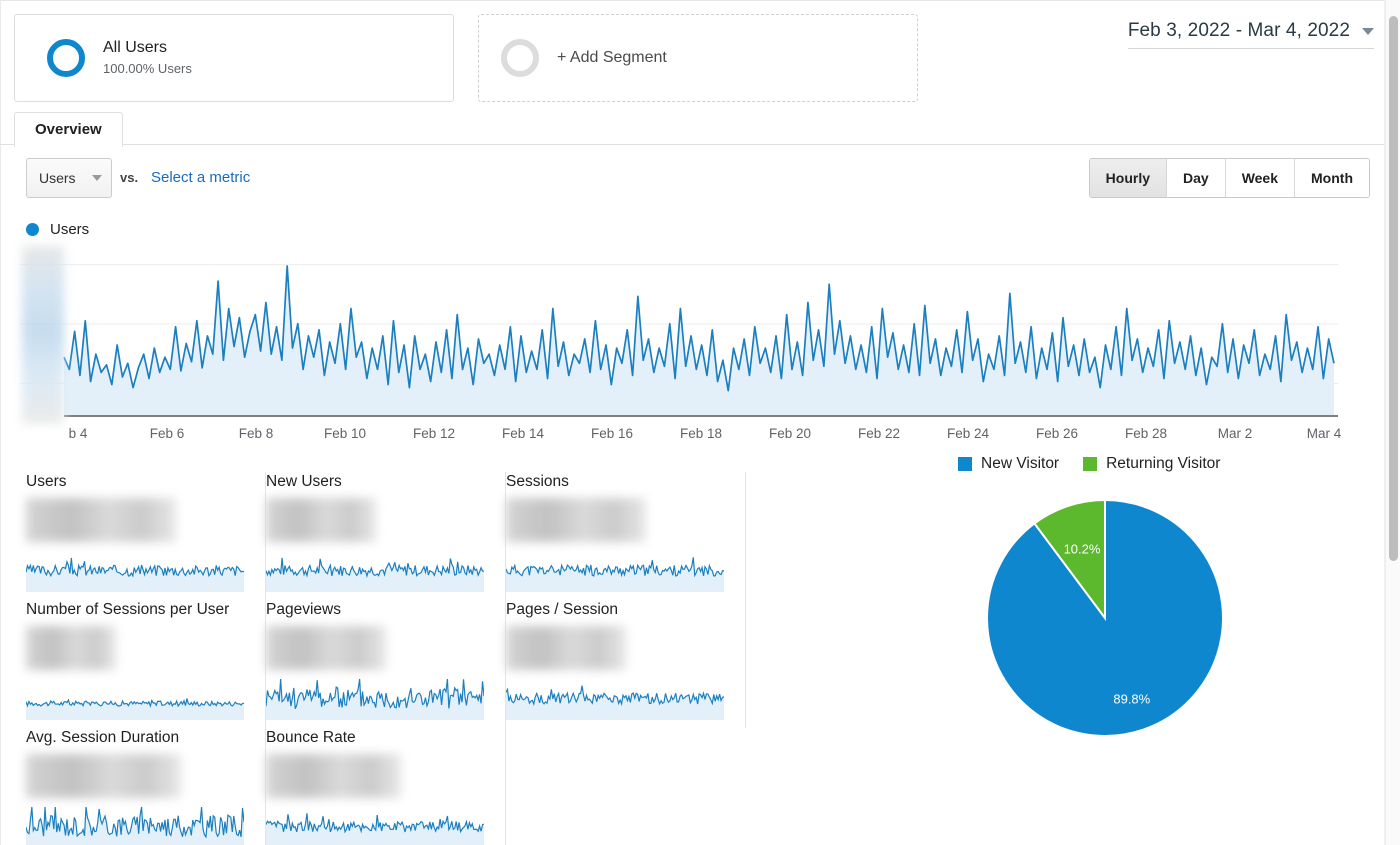 This screenshot has height=845, width=1400. What do you see at coordinates (103, 737) in the screenshot?
I see `metric-card-title: Avg. Session Duration` at bounding box center [103, 737].